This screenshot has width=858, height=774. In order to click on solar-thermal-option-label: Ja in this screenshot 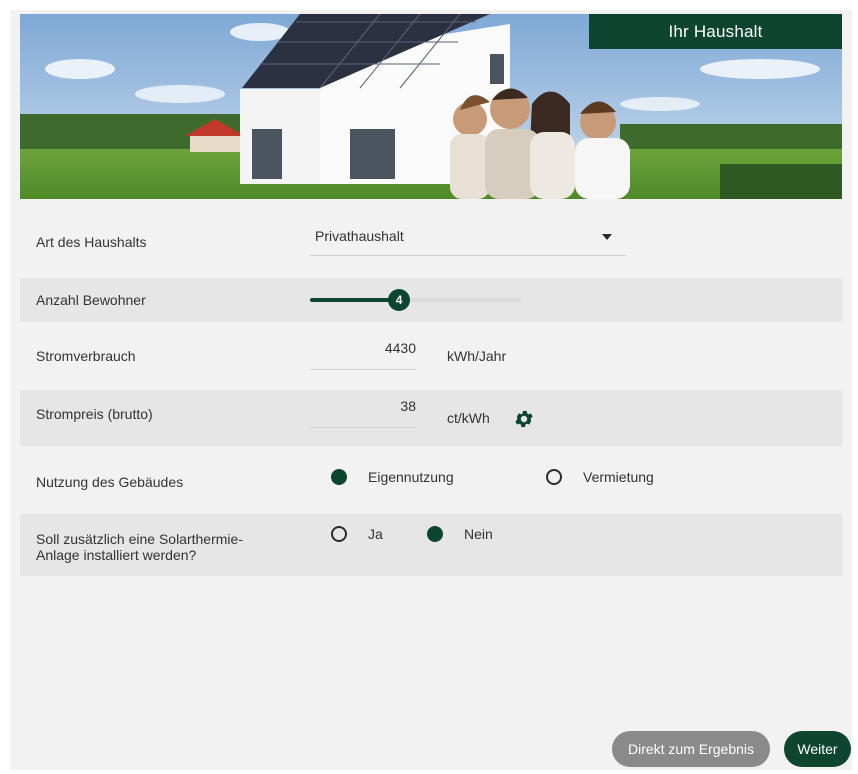, I will do `click(375, 534)`.